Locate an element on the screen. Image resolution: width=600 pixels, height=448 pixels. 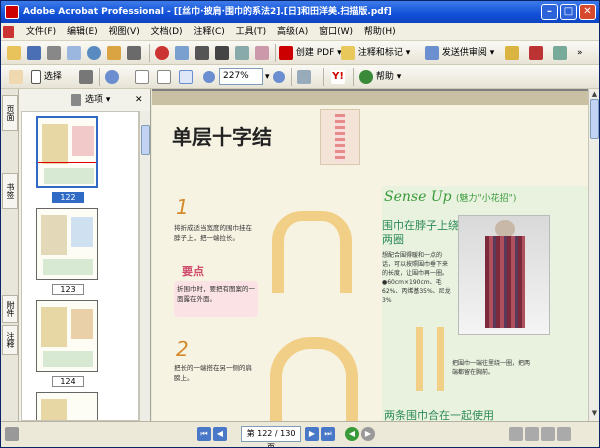
open-icon is located at coordinates (14, 53).